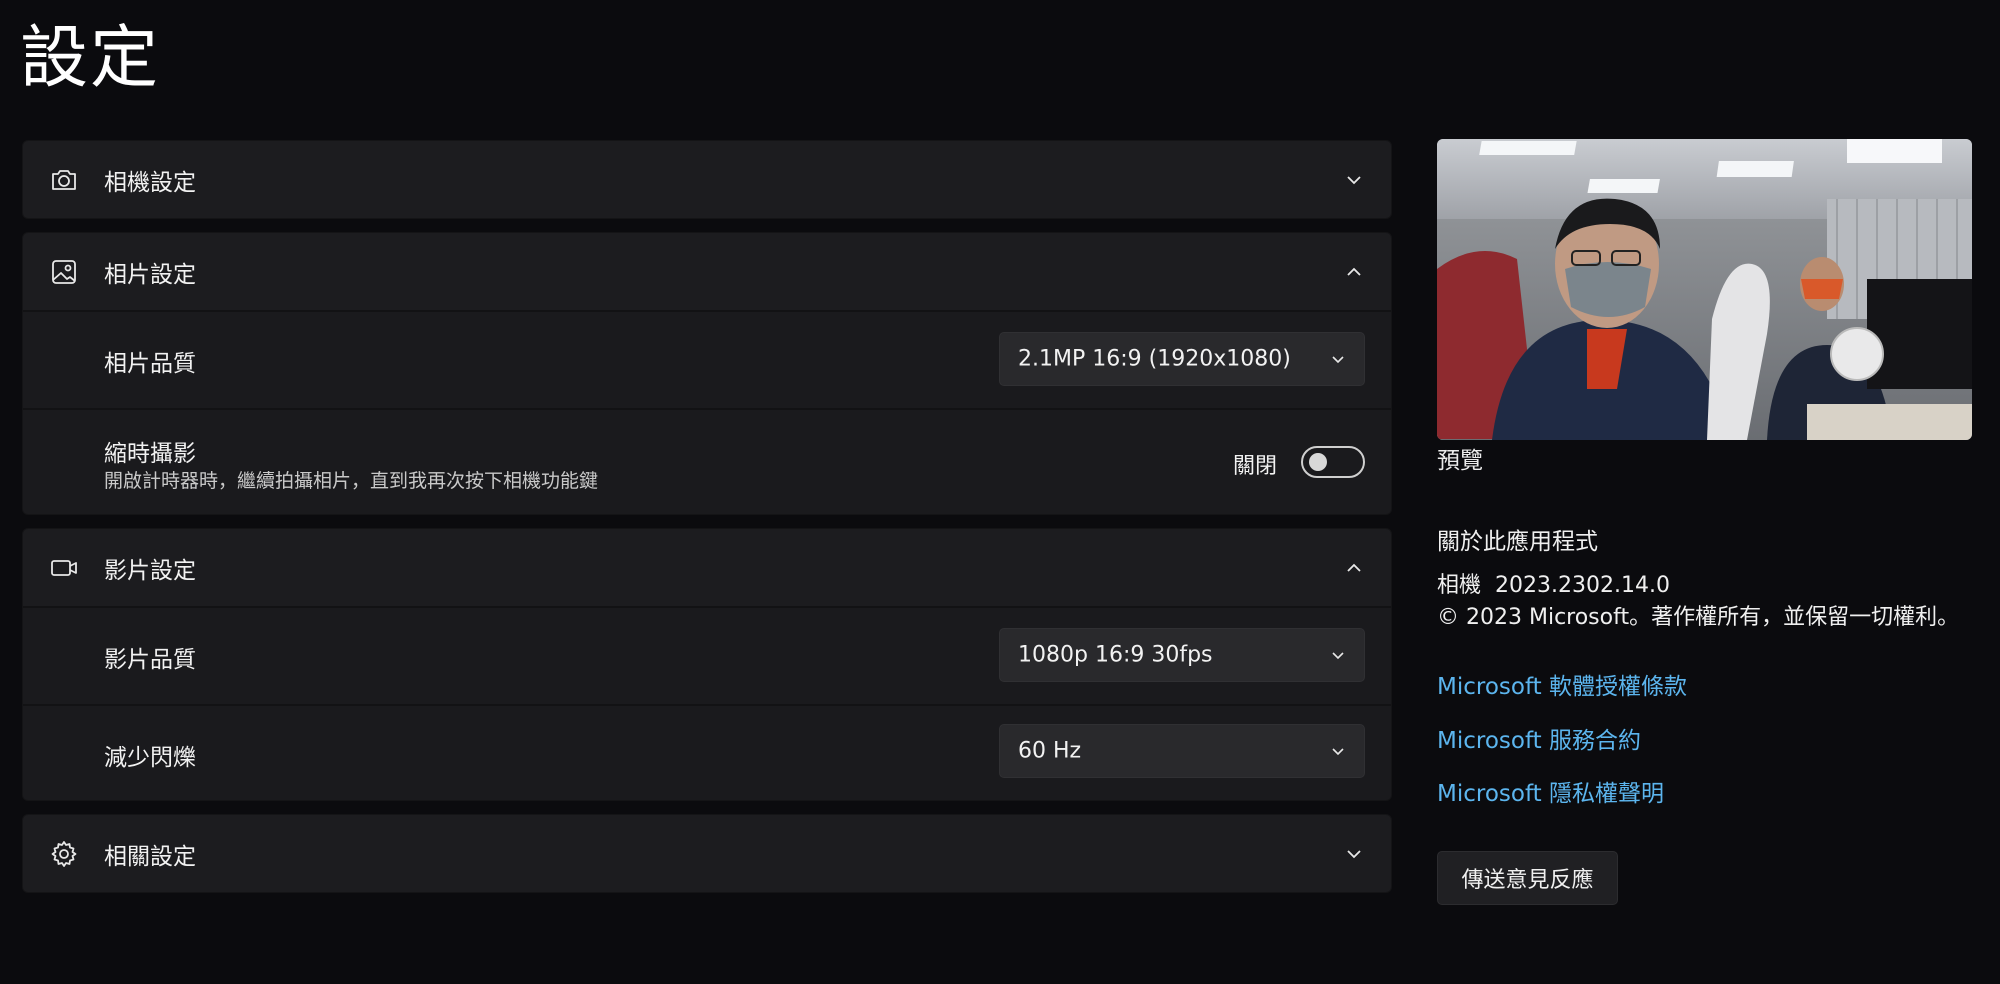 Image resolution: width=2000 pixels, height=984 pixels. Describe the element at coordinates (150, 454) in the screenshot. I see `timelapse-label: 縮時攝影` at that location.